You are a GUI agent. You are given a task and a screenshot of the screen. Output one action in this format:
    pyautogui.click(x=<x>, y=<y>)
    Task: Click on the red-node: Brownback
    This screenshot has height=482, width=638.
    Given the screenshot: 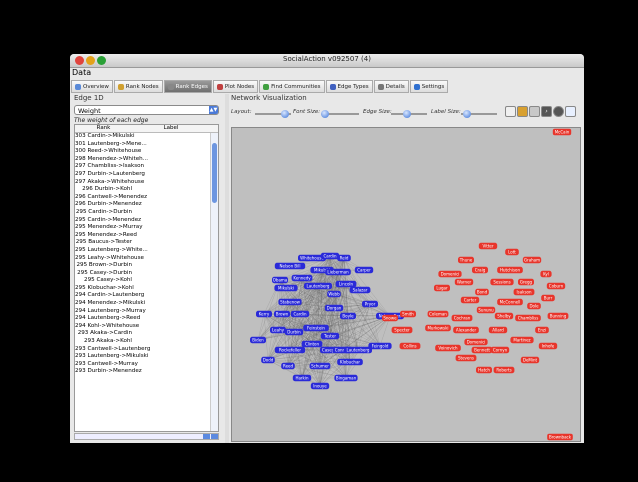 What is the action you would take?
    pyautogui.click(x=560, y=437)
    